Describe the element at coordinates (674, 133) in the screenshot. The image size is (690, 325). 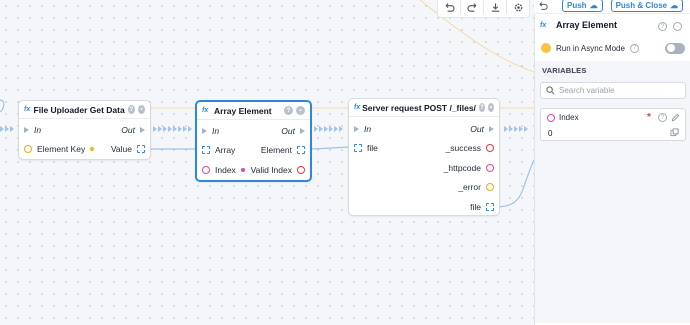
I see `copy-icon` at that location.